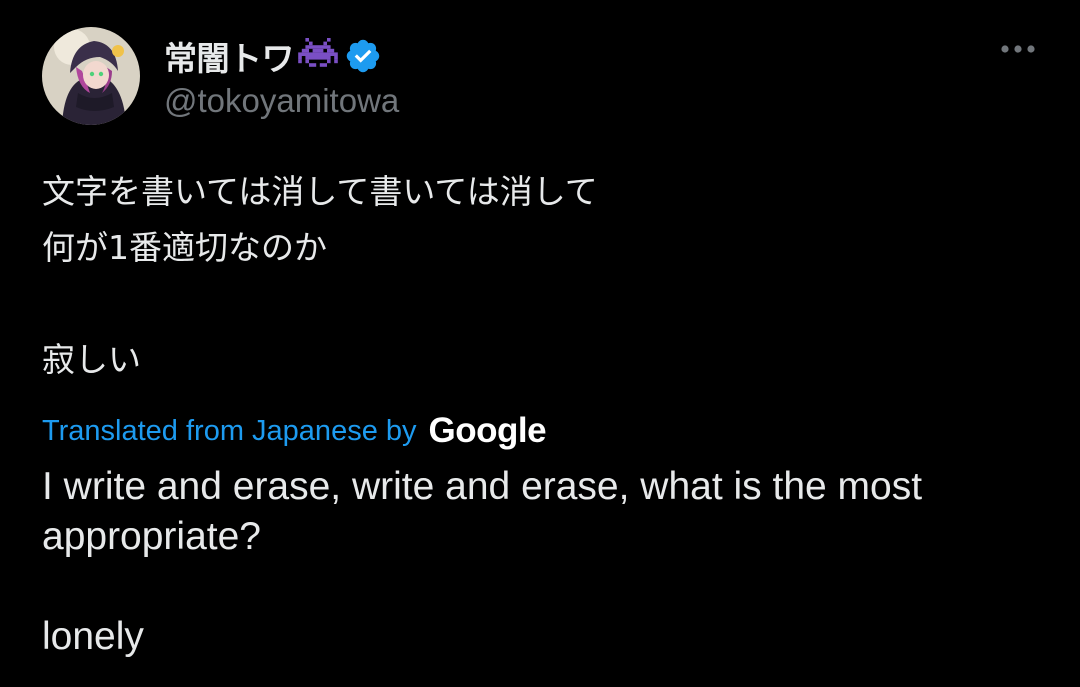 The width and height of the screenshot is (1080, 687). What do you see at coordinates (281, 101) in the screenshot?
I see `author-handle: @tokoyamitowa` at bounding box center [281, 101].